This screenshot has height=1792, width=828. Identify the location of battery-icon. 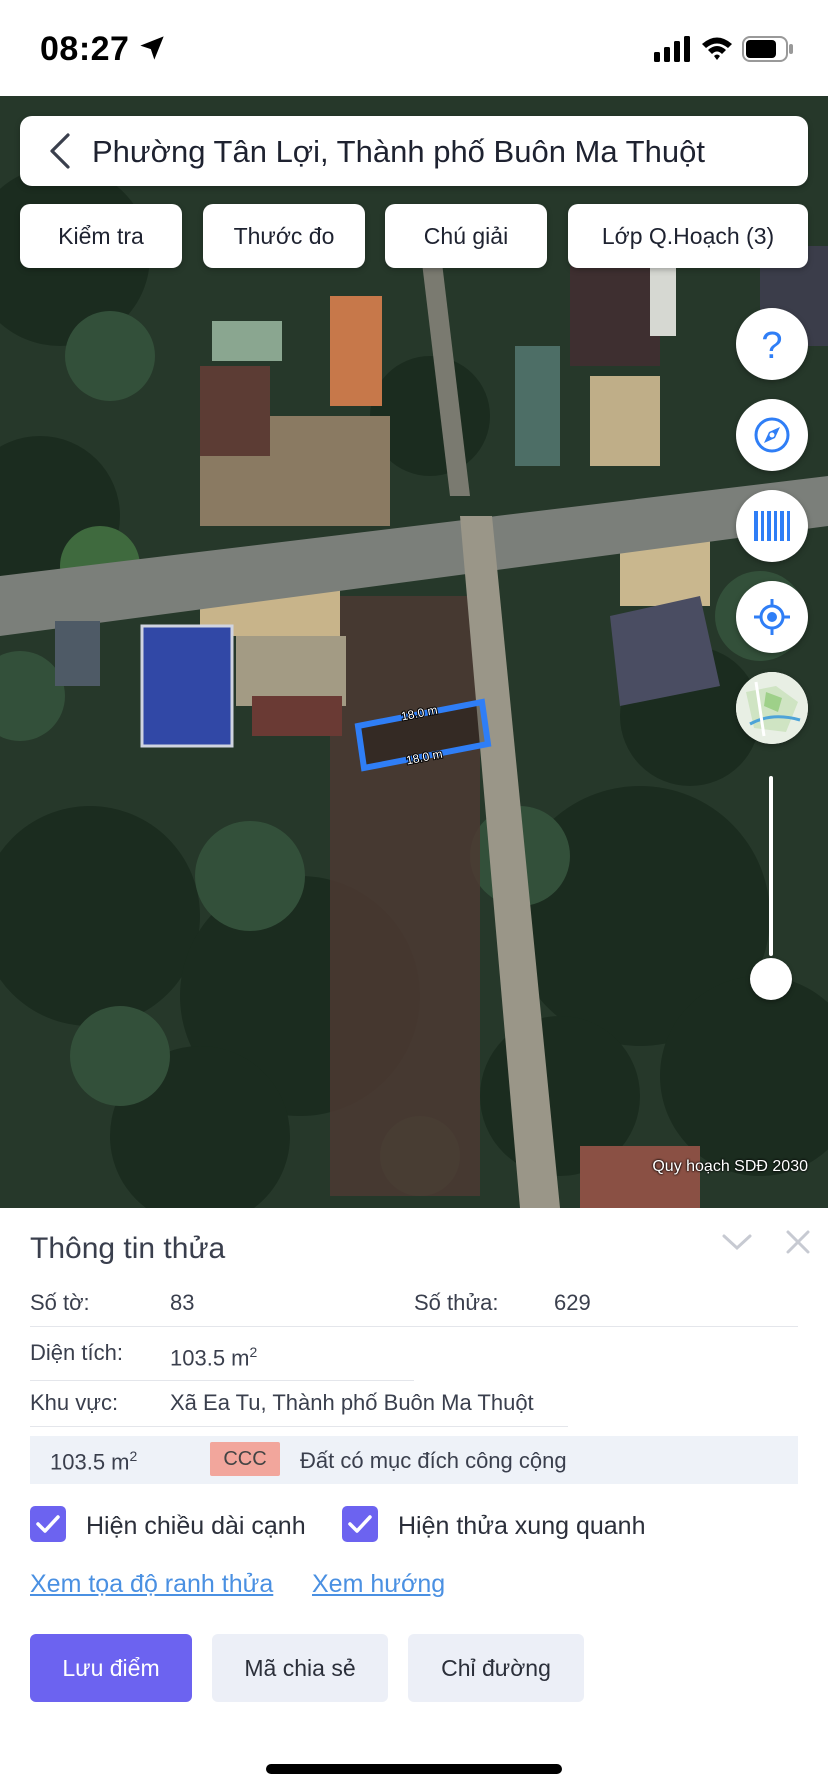
(767, 49).